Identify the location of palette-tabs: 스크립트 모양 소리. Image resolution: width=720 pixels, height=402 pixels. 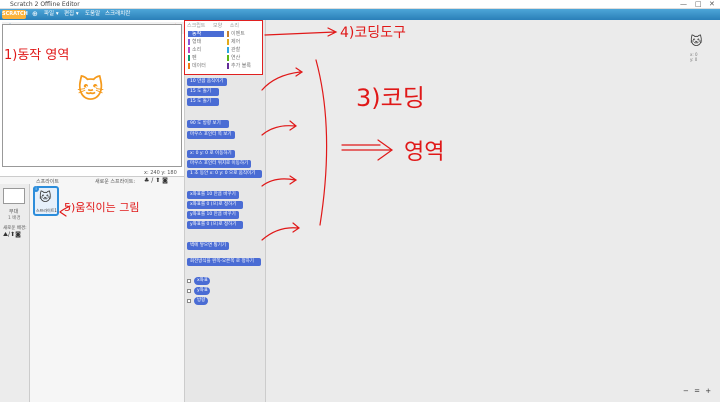
(213, 25).